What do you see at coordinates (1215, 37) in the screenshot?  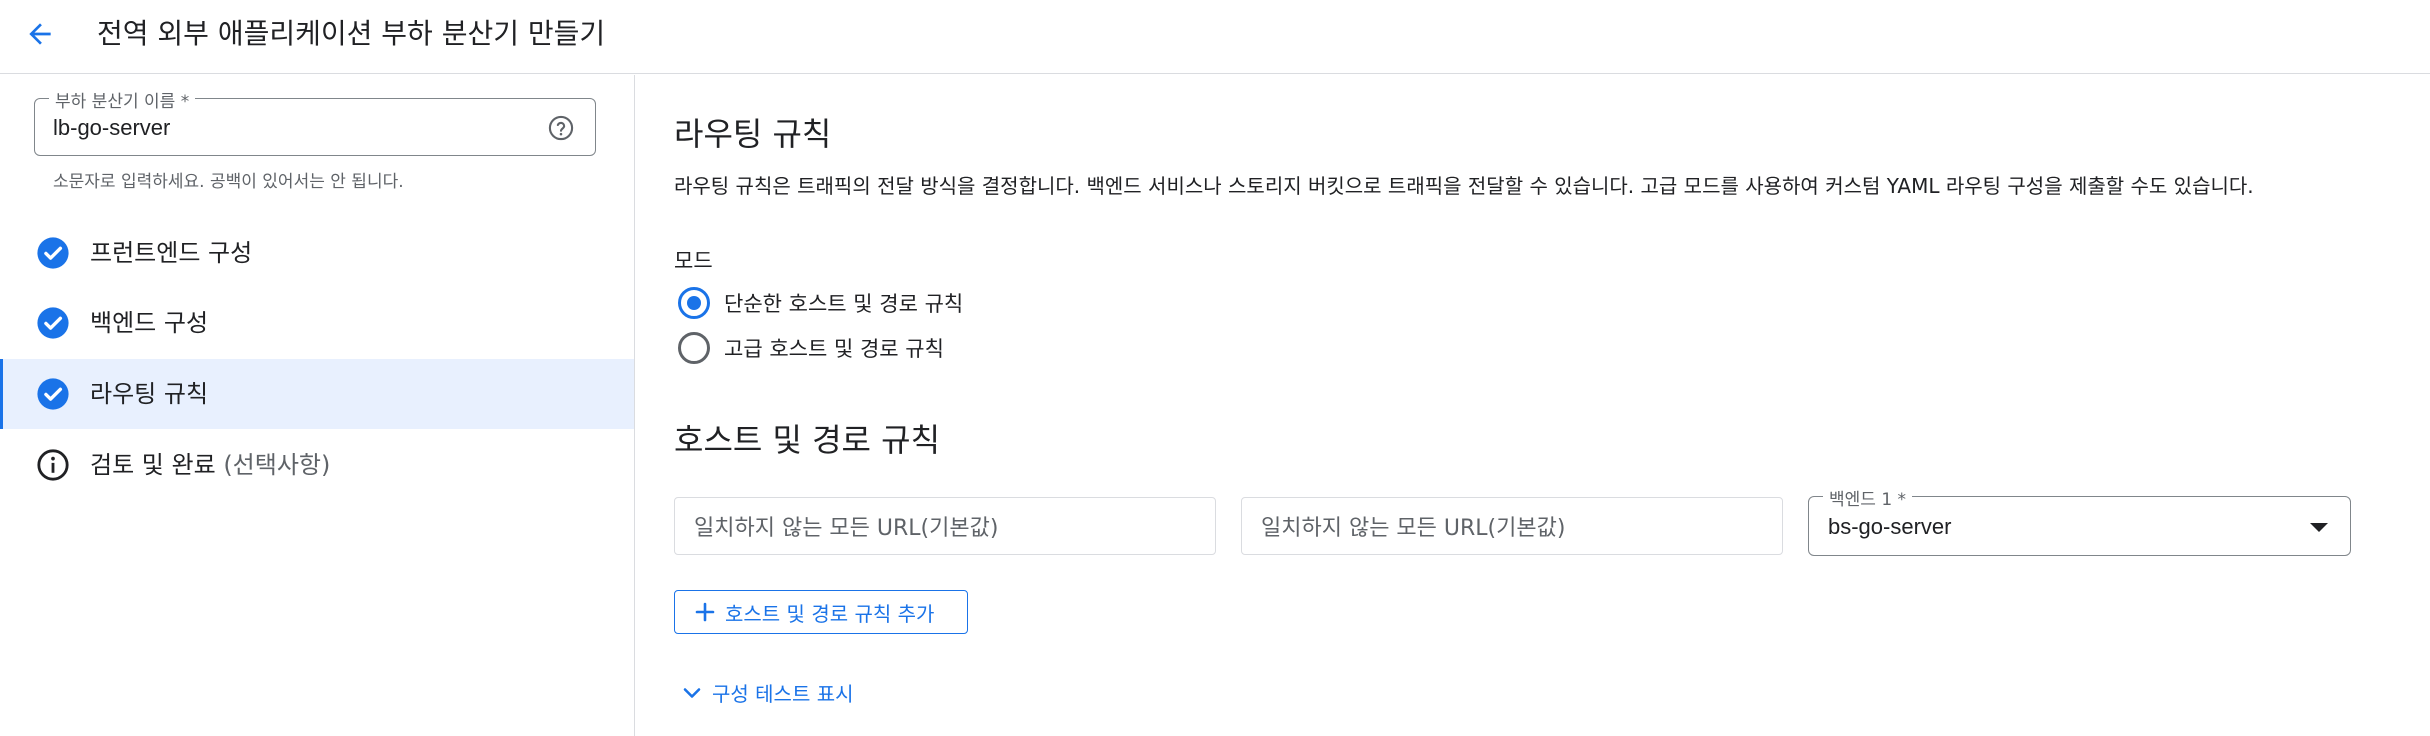 I see `top-bar: 전역 외부 애플리케이션 부하 분산기 만들기` at bounding box center [1215, 37].